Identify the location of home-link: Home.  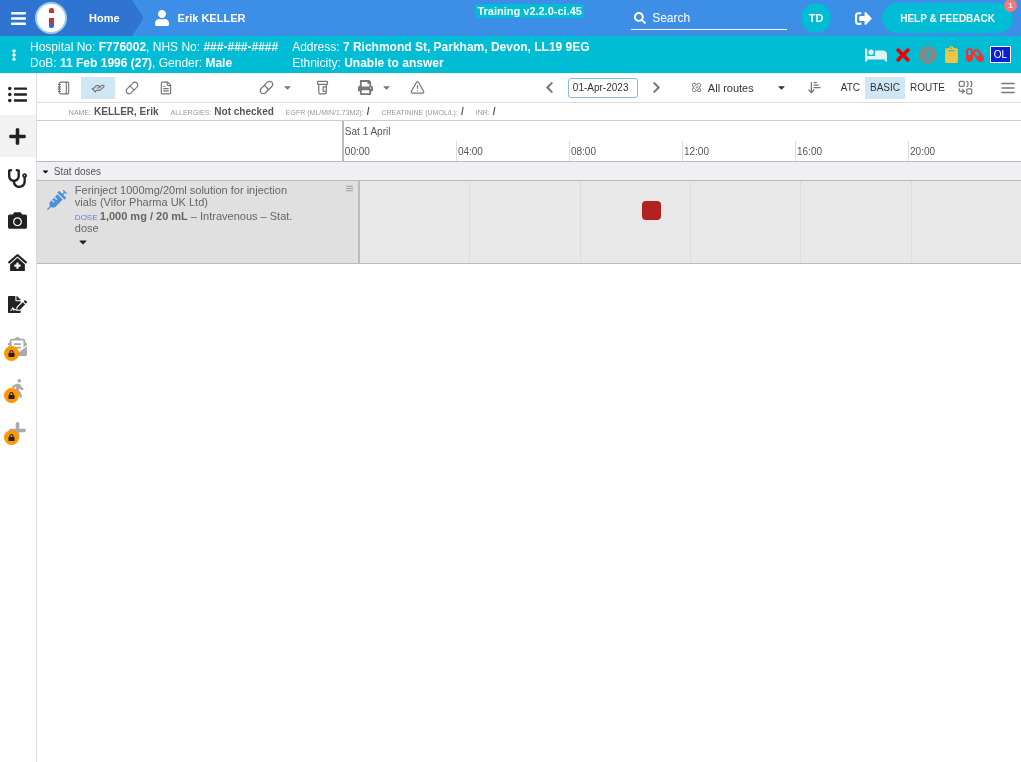
(104, 18).